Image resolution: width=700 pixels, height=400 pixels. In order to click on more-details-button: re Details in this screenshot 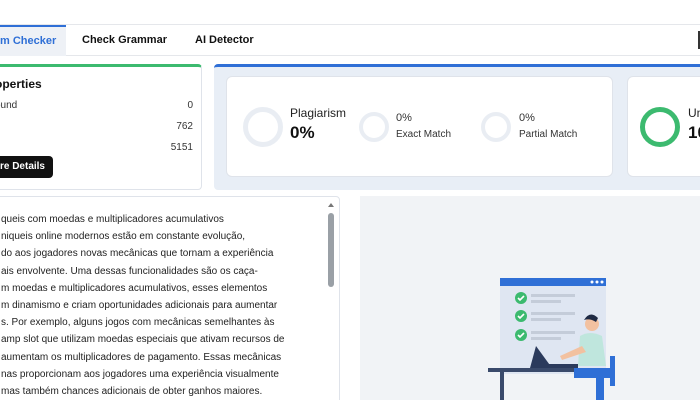, I will do `click(26, 167)`.